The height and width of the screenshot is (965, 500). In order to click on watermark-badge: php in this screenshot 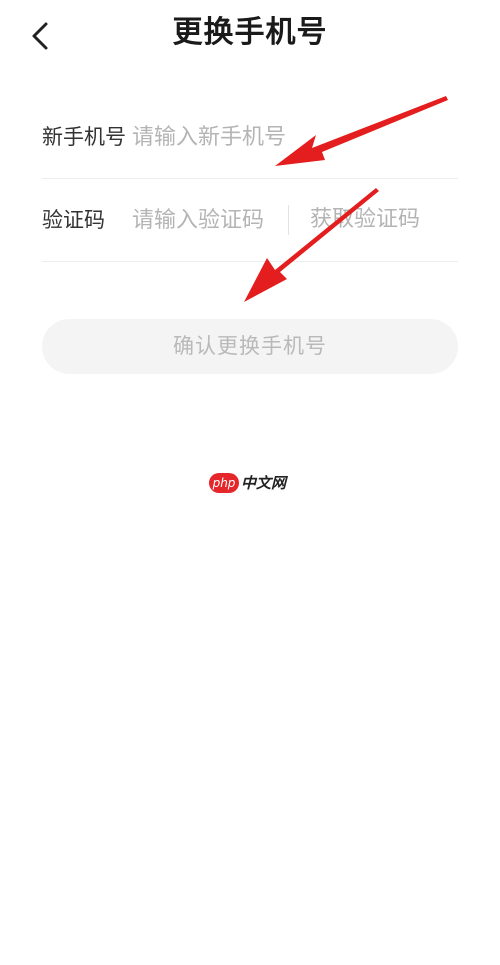, I will do `click(224, 483)`.